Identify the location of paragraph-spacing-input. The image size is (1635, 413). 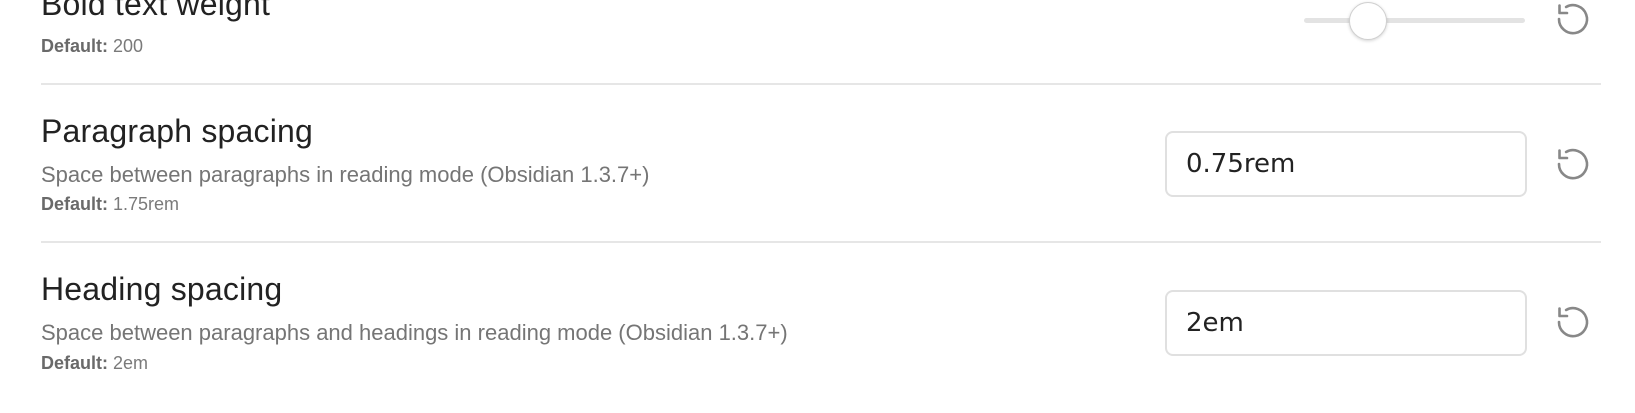
(1346, 164).